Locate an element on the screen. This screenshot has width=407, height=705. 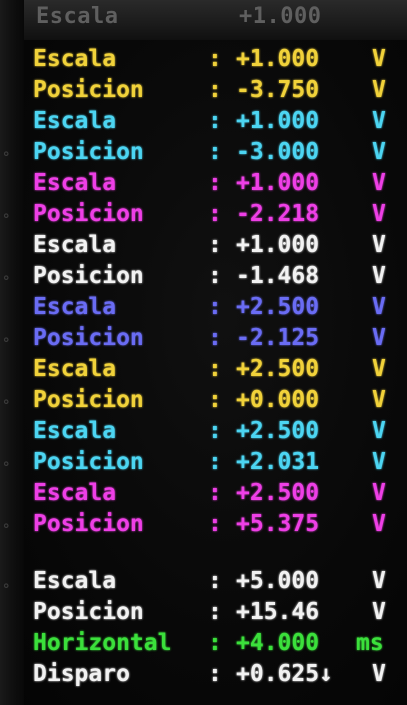
readout-row: Escala: +5.000 V is located at coordinates (203, 581).